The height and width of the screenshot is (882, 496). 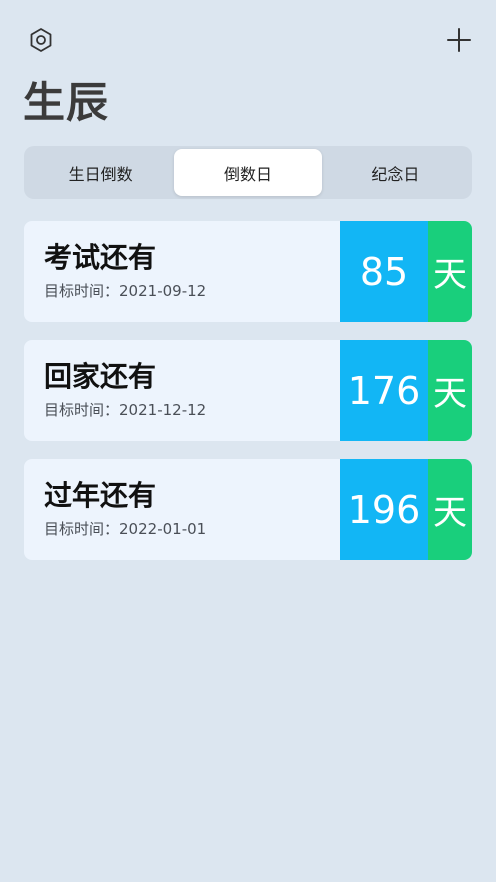 I want to click on card-title: 回家还有, so click(x=100, y=376).